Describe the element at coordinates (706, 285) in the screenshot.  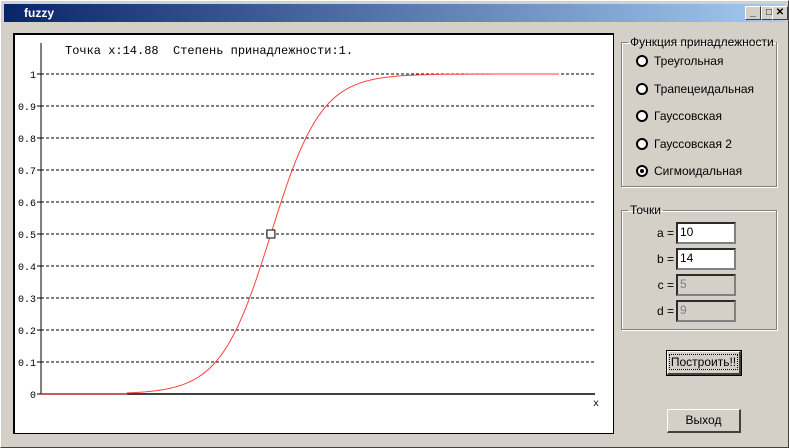
I see `point-input: 5` at that location.